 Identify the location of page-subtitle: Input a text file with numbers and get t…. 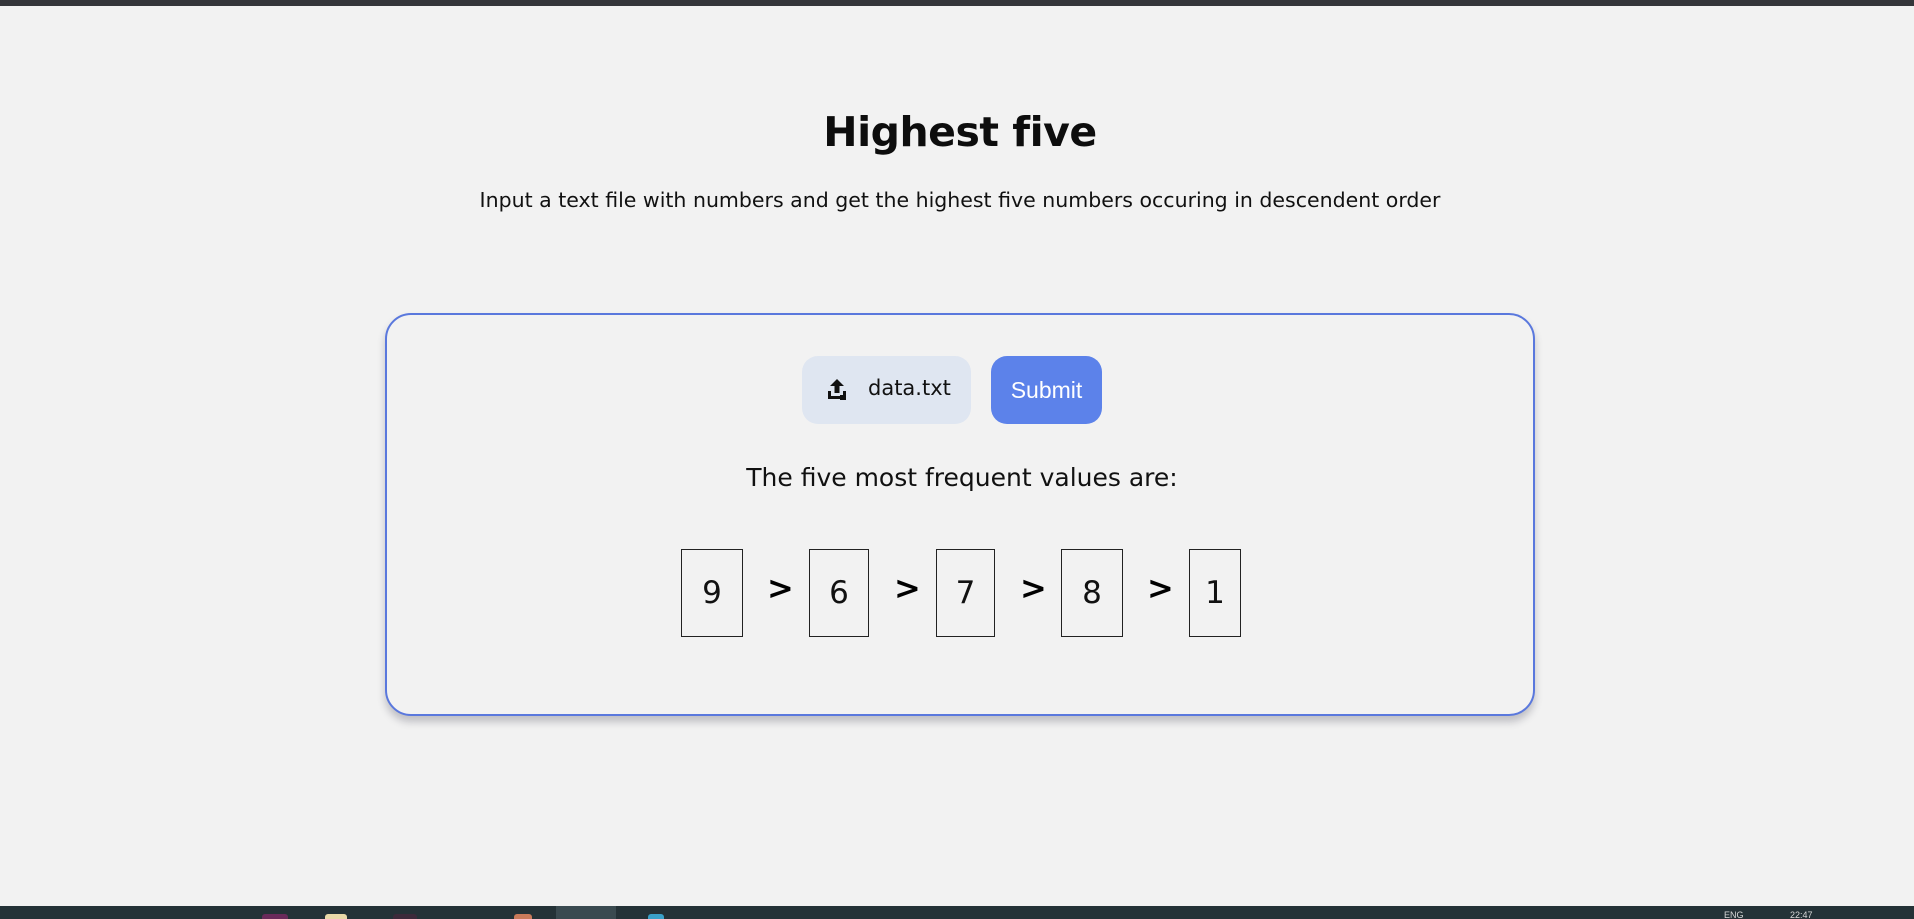
(960, 200).